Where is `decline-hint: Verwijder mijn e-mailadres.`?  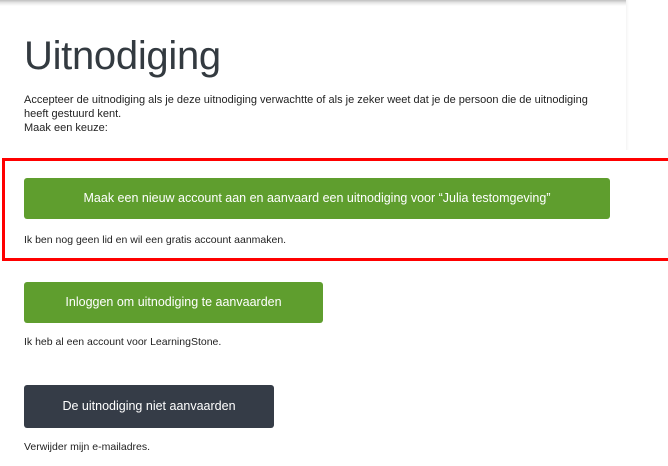
decline-hint: Verwijder mijn e-mailadres. is located at coordinates (87, 447).